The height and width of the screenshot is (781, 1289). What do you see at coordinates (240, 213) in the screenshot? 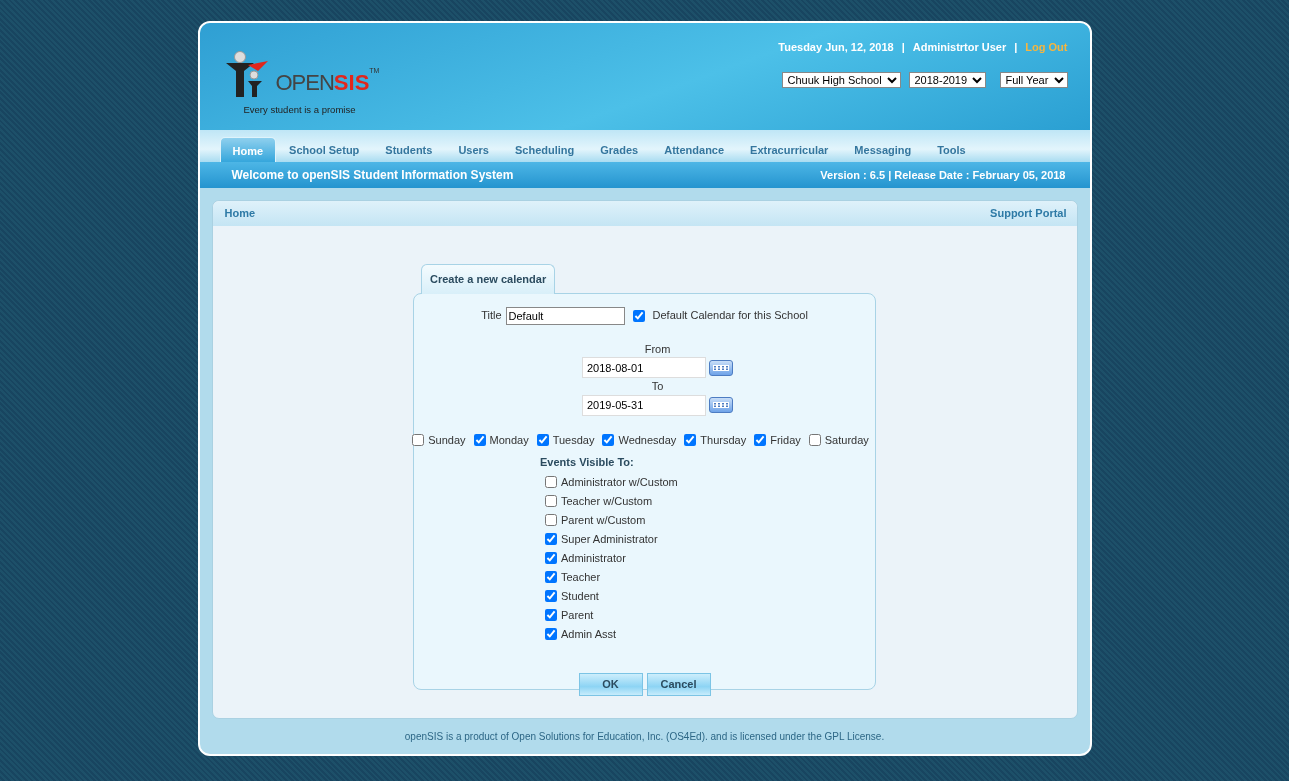
I see `home-link: Home` at bounding box center [240, 213].